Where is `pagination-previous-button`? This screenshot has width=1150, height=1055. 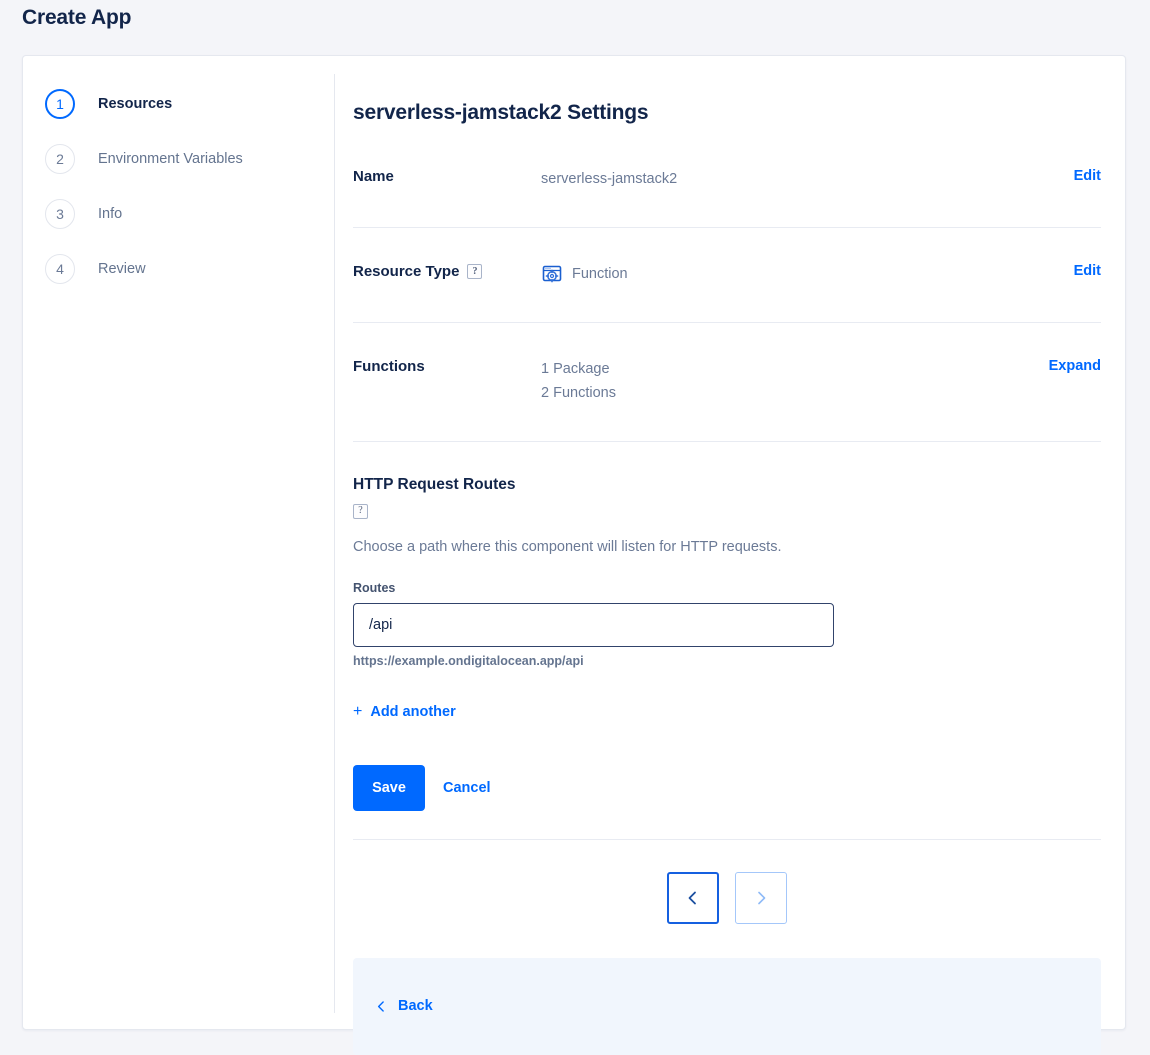
pagination-previous-button is located at coordinates (693, 897).